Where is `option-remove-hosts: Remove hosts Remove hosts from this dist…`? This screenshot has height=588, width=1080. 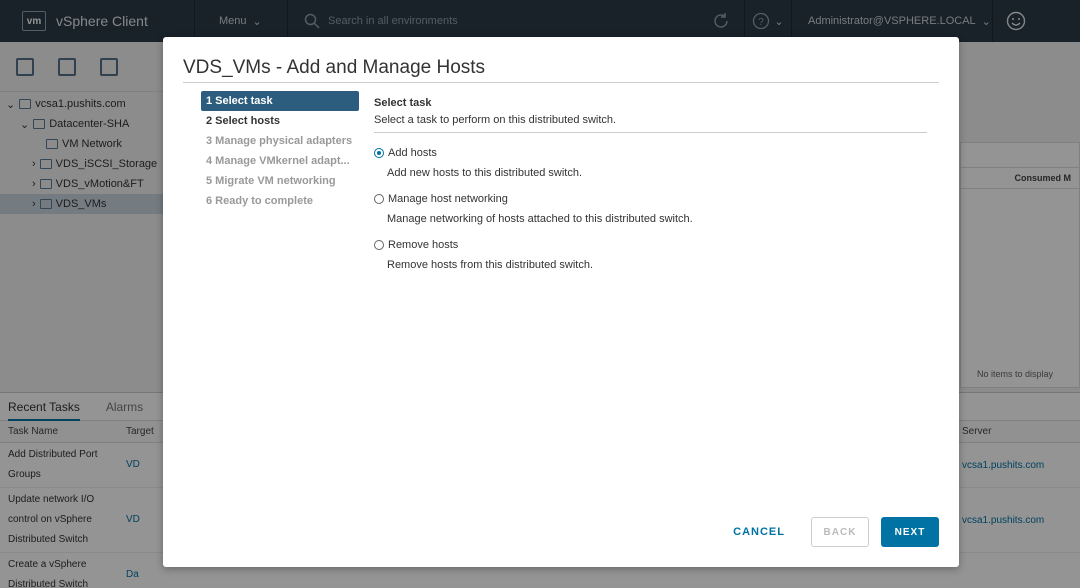 option-remove-hosts: Remove hosts Remove hosts from this dist… is located at coordinates (650, 255).